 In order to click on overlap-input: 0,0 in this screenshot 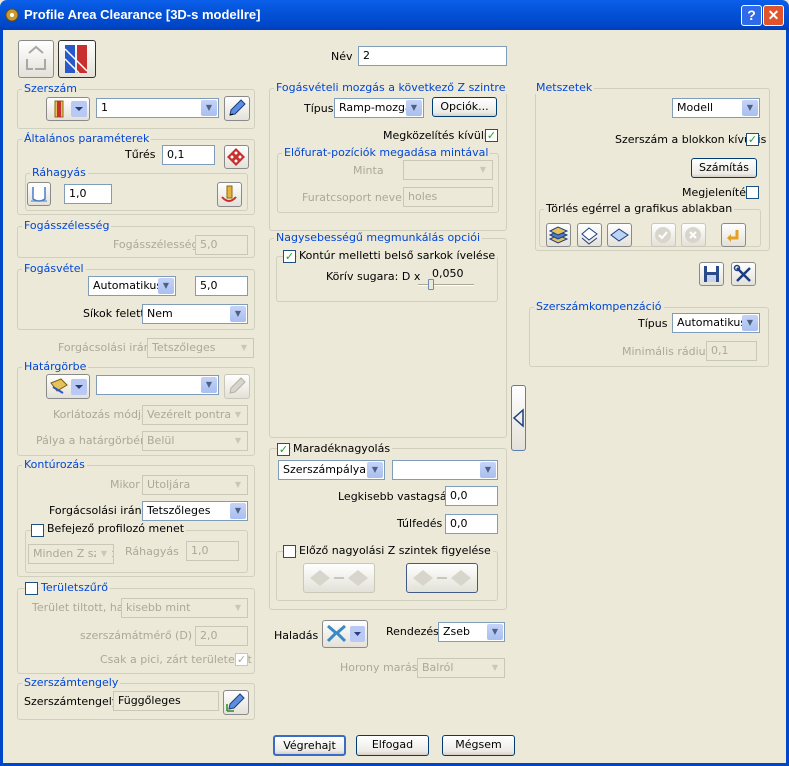, I will do `click(471, 524)`.